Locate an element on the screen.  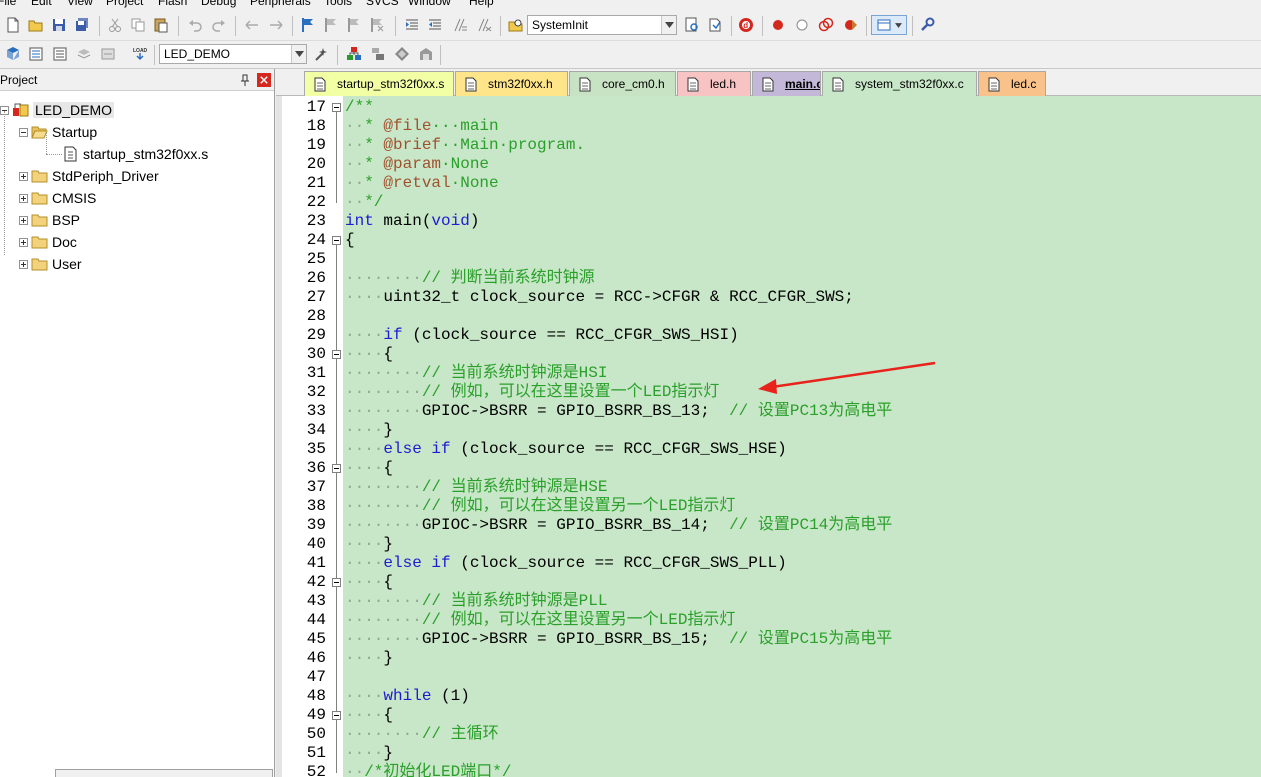
menu-tools: Tools is located at coordinates (338, 4).